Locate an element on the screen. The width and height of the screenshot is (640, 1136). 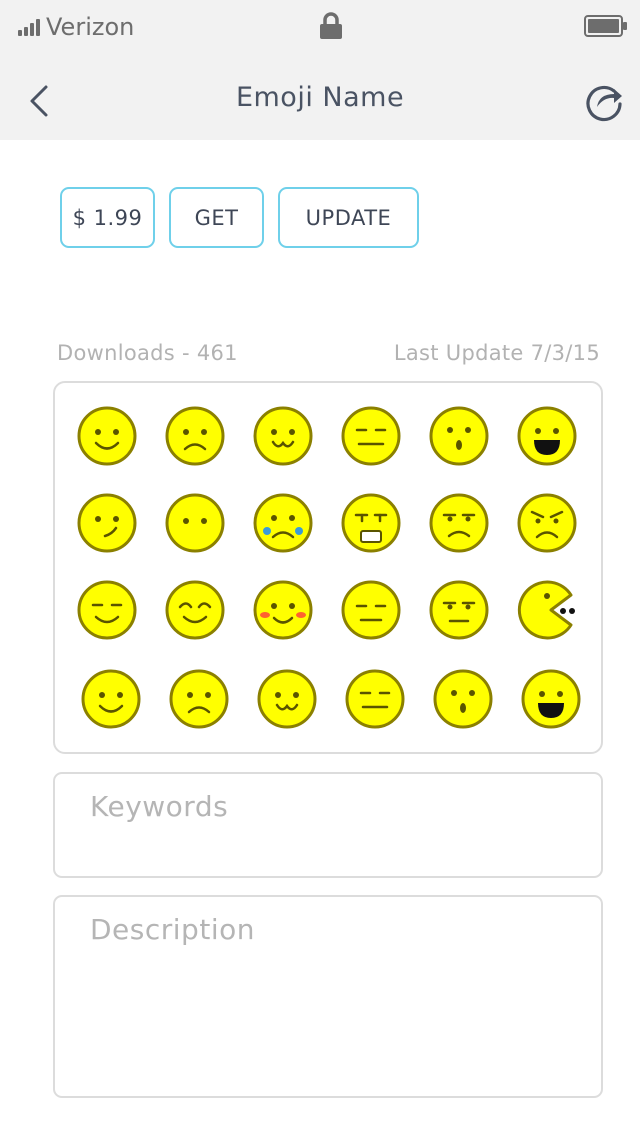
signal-icon is located at coordinates (29, 27).